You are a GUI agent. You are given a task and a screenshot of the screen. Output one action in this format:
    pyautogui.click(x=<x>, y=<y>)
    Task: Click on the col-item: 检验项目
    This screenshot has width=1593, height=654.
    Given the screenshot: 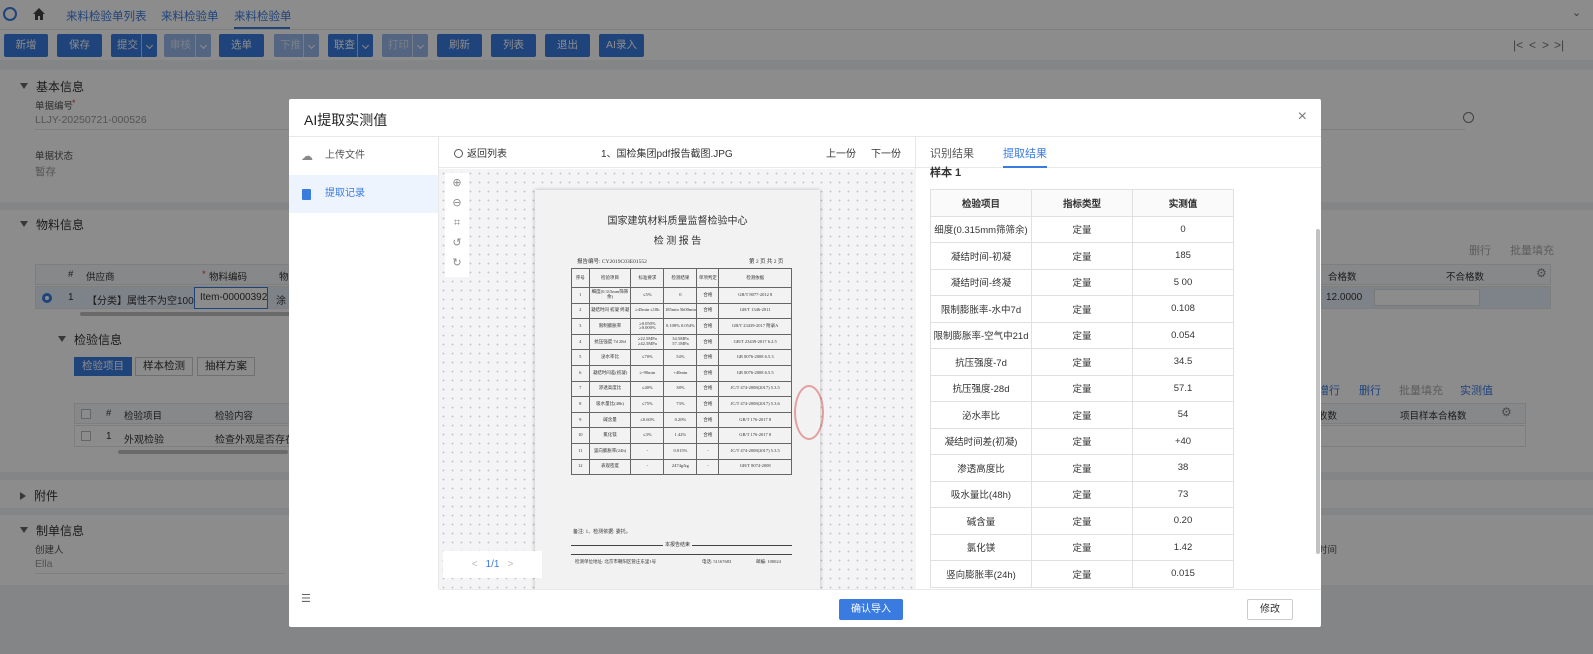 What is the action you would take?
    pyautogui.click(x=981, y=203)
    